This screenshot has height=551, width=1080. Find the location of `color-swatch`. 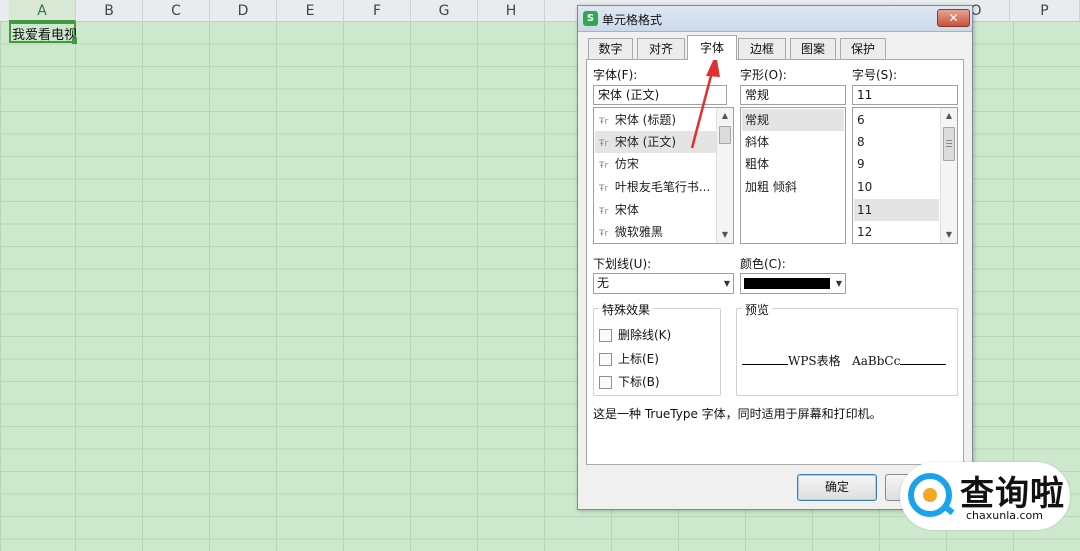

color-swatch is located at coordinates (787, 283).